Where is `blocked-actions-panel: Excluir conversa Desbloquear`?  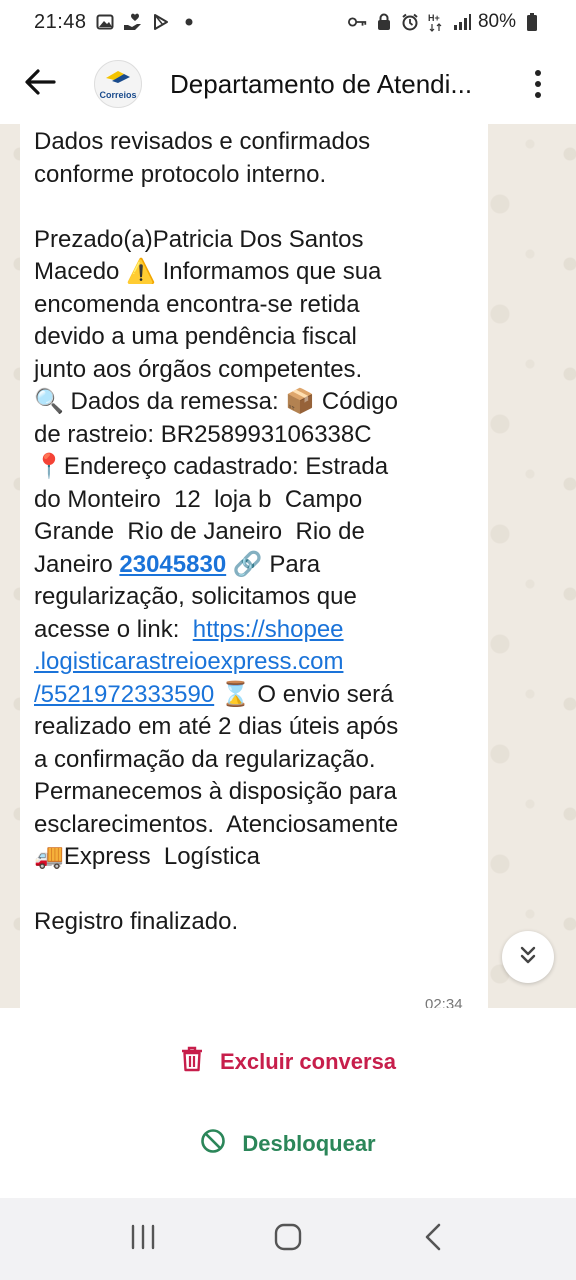 blocked-actions-panel: Excluir conversa Desbloquear is located at coordinates (288, 1103).